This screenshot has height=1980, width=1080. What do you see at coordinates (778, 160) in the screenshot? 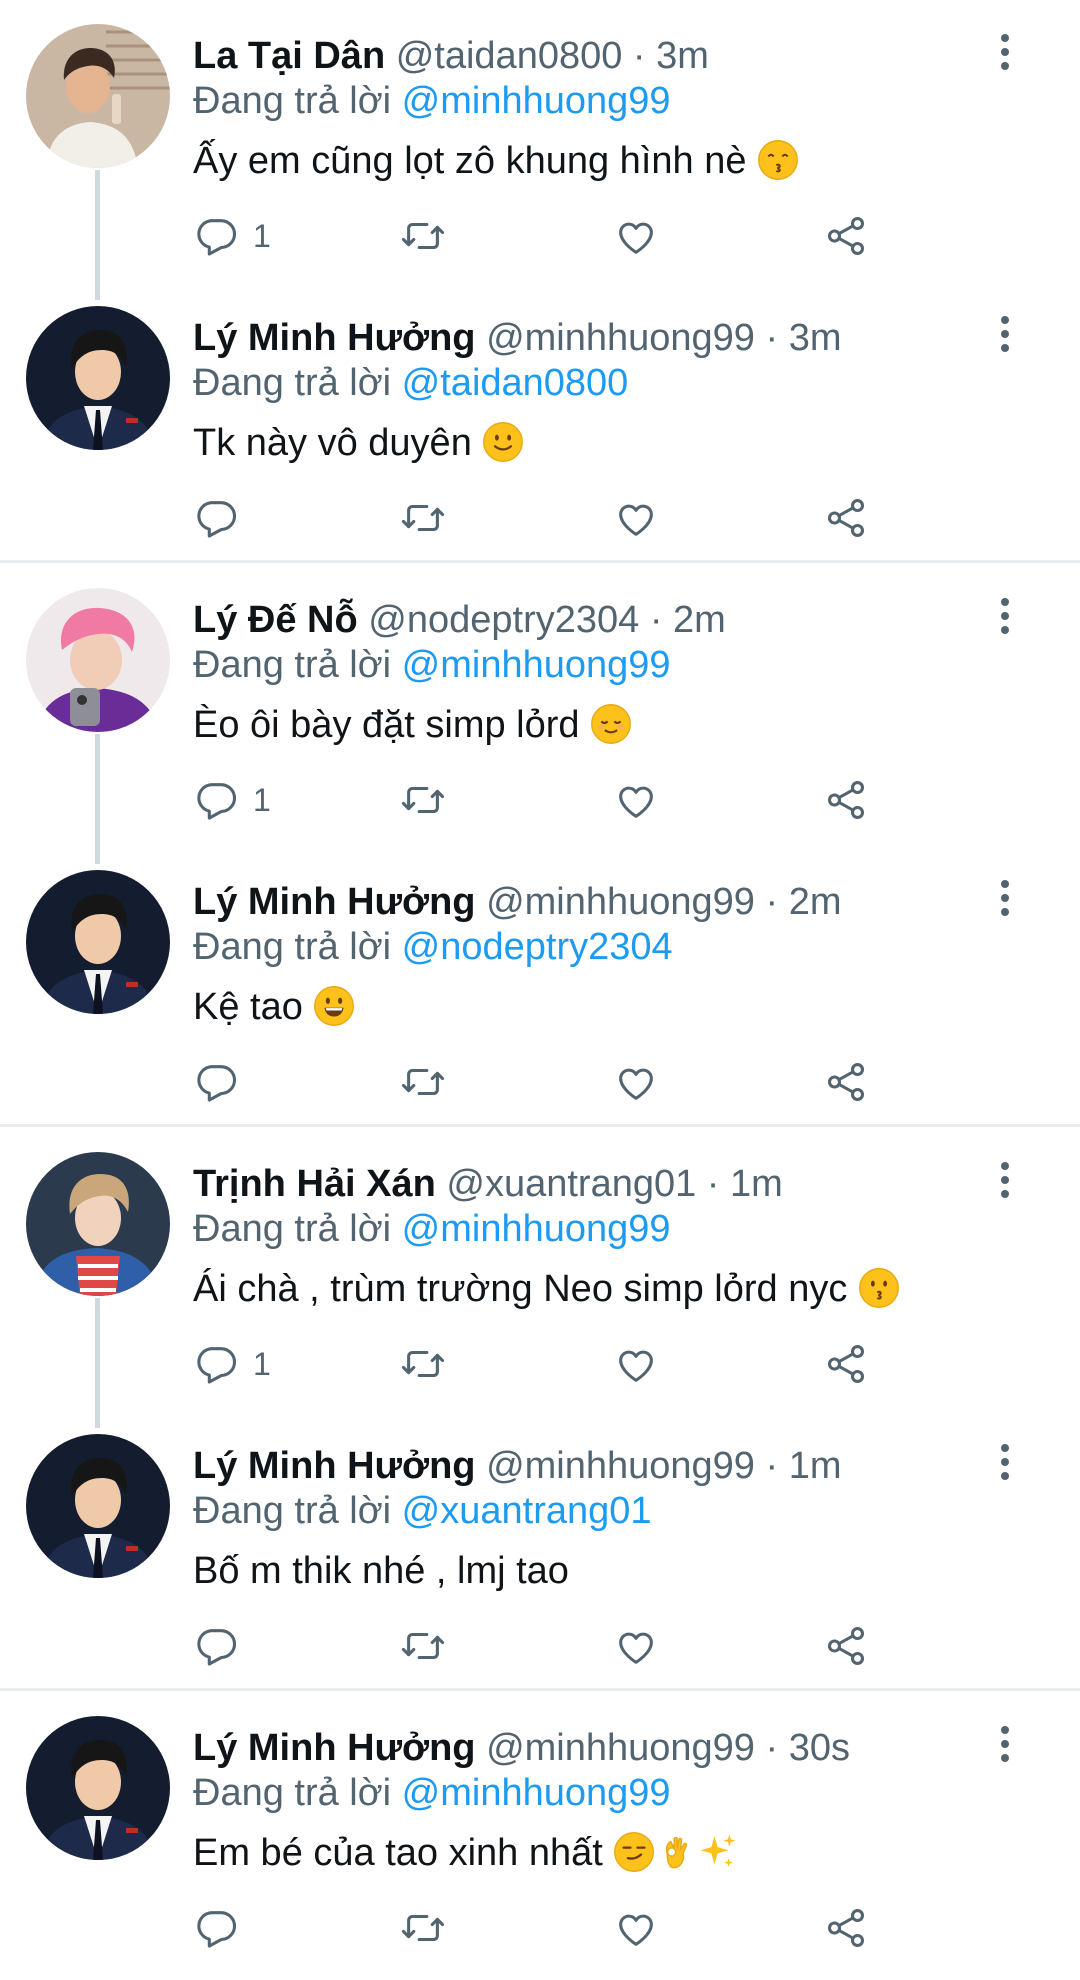
I see `kissing-smiling-eyes-emoji` at bounding box center [778, 160].